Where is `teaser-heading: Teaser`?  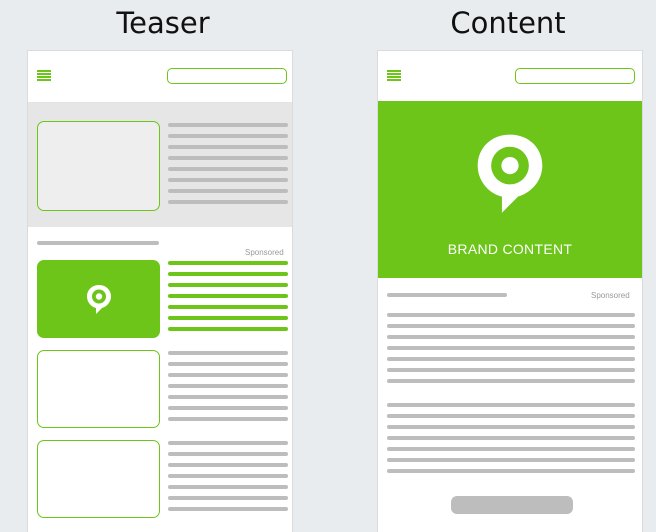
teaser-heading: Teaser is located at coordinates (163, 23).